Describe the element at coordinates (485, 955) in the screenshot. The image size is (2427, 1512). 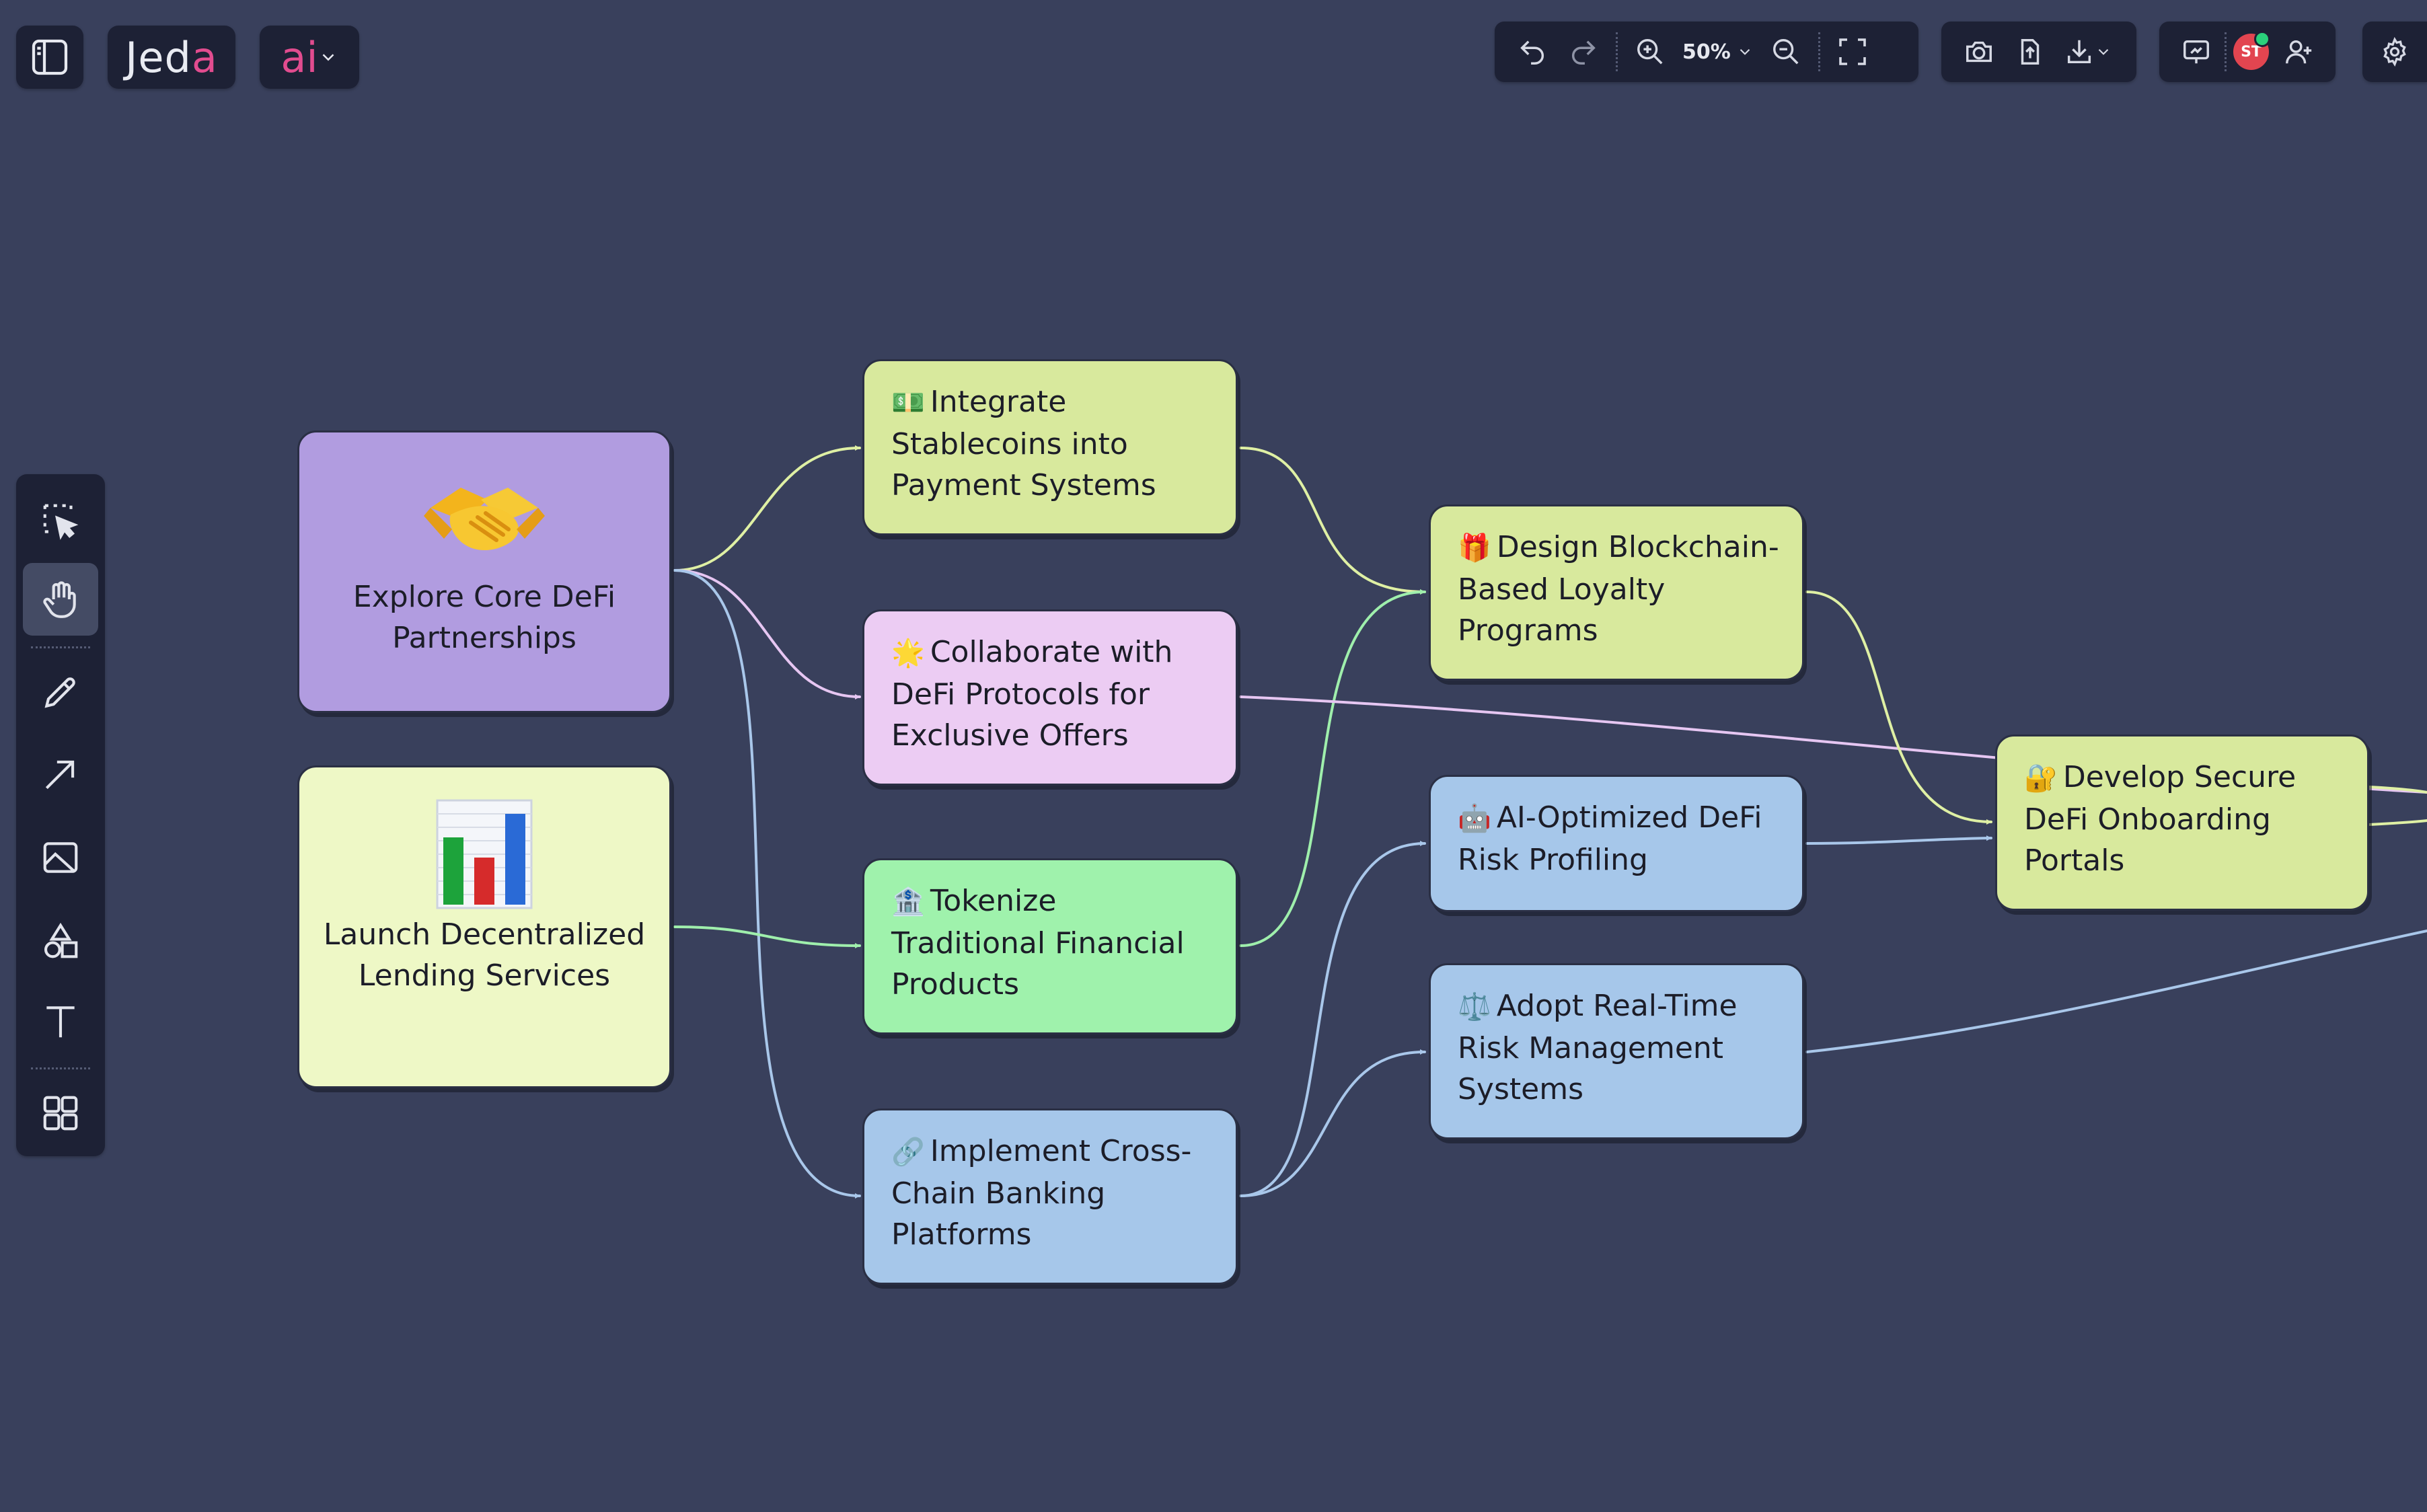
I see `node-label: Launch Decentralized Lending Services` at that location.